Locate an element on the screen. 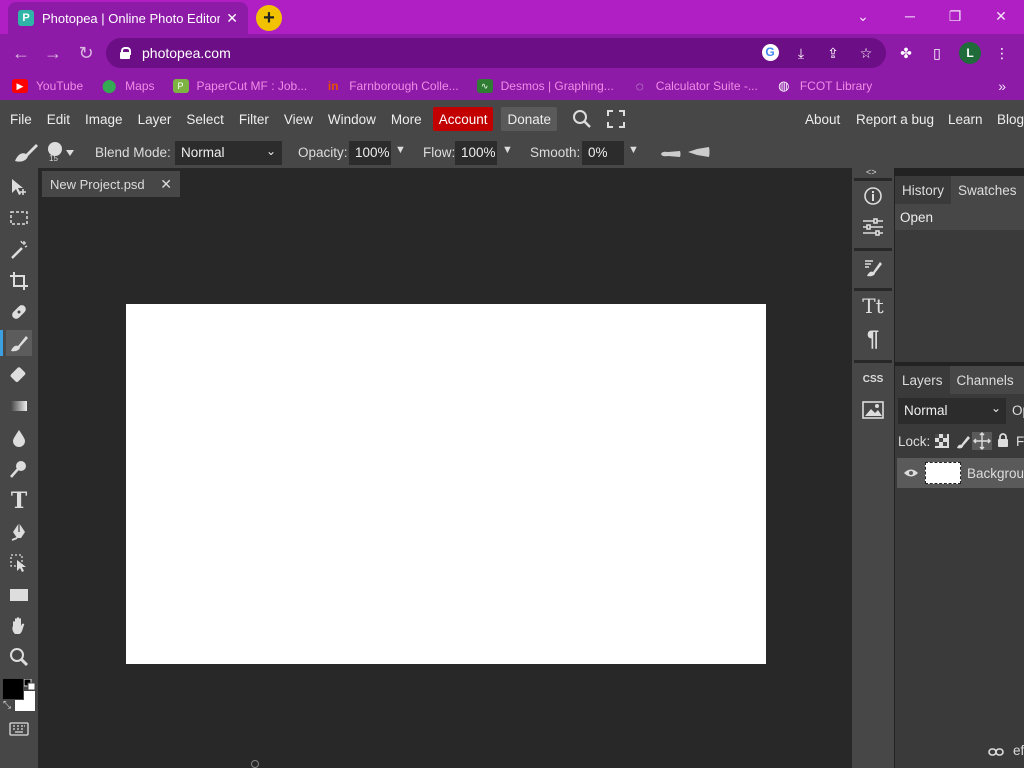 The width and height of the screenshot is (1024, 768). menu-view: View is located at coordinates (298, 119).